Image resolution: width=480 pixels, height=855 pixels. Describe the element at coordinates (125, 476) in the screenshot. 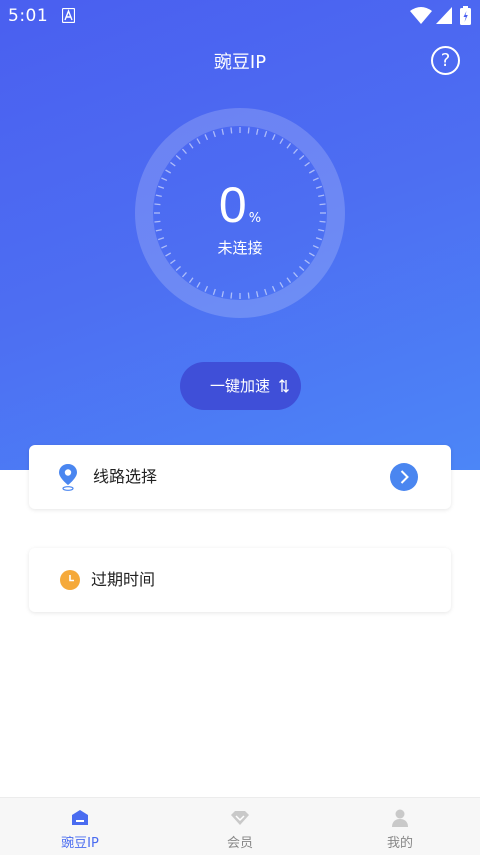

I see `route-select-label: 线路选择` at that location.